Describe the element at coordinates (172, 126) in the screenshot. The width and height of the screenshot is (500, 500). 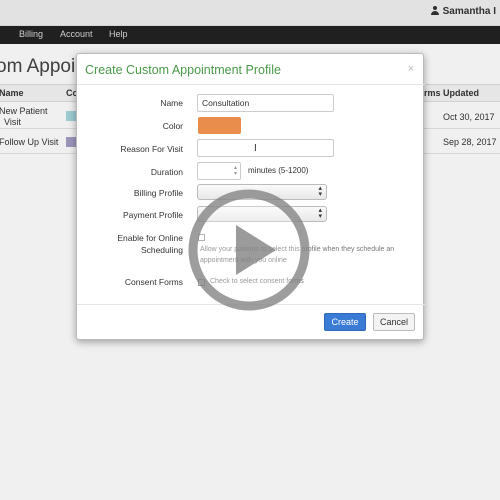
I see `color-label: Color` at that location.